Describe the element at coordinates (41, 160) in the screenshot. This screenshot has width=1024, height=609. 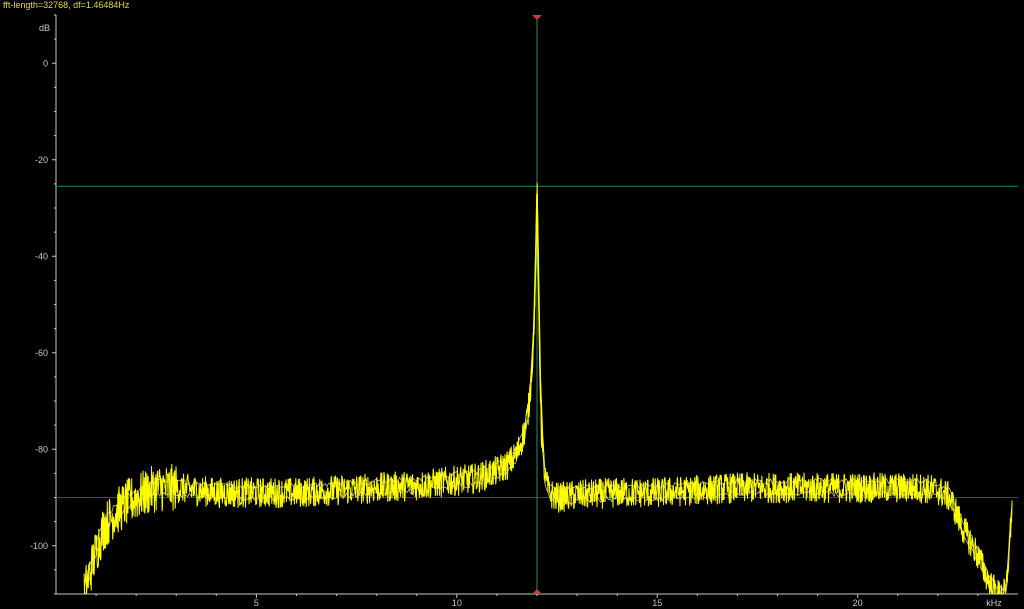
I see `y-tick-label: -20` at that location.